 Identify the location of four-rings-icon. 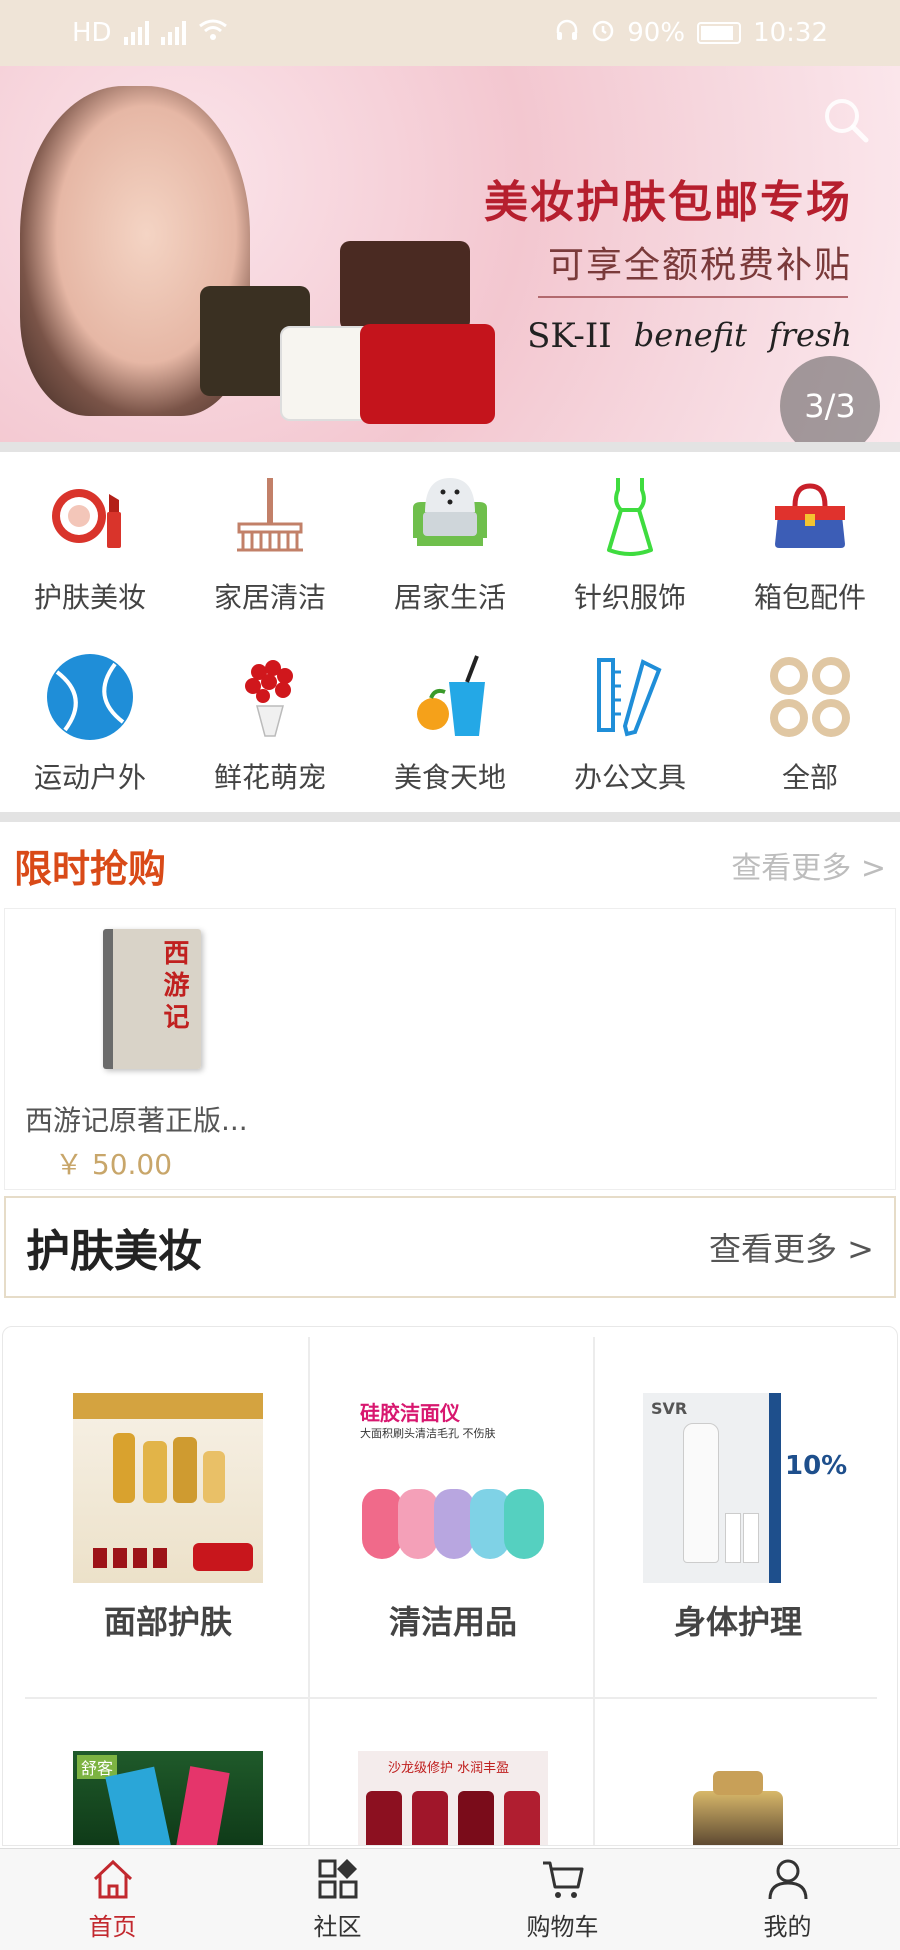
(810, 697).